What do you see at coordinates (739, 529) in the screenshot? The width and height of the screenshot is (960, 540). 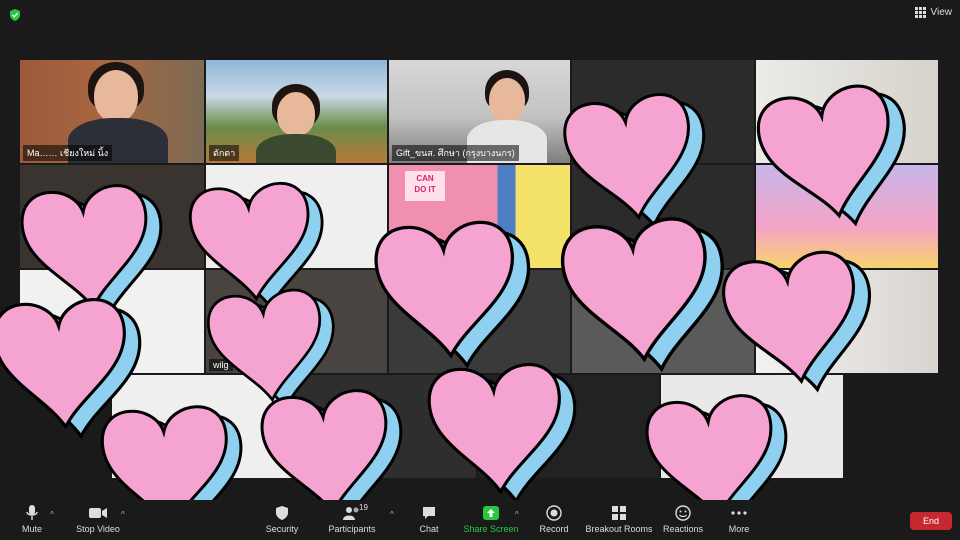 I see `more-label: More` at bounding box center [739, 529].